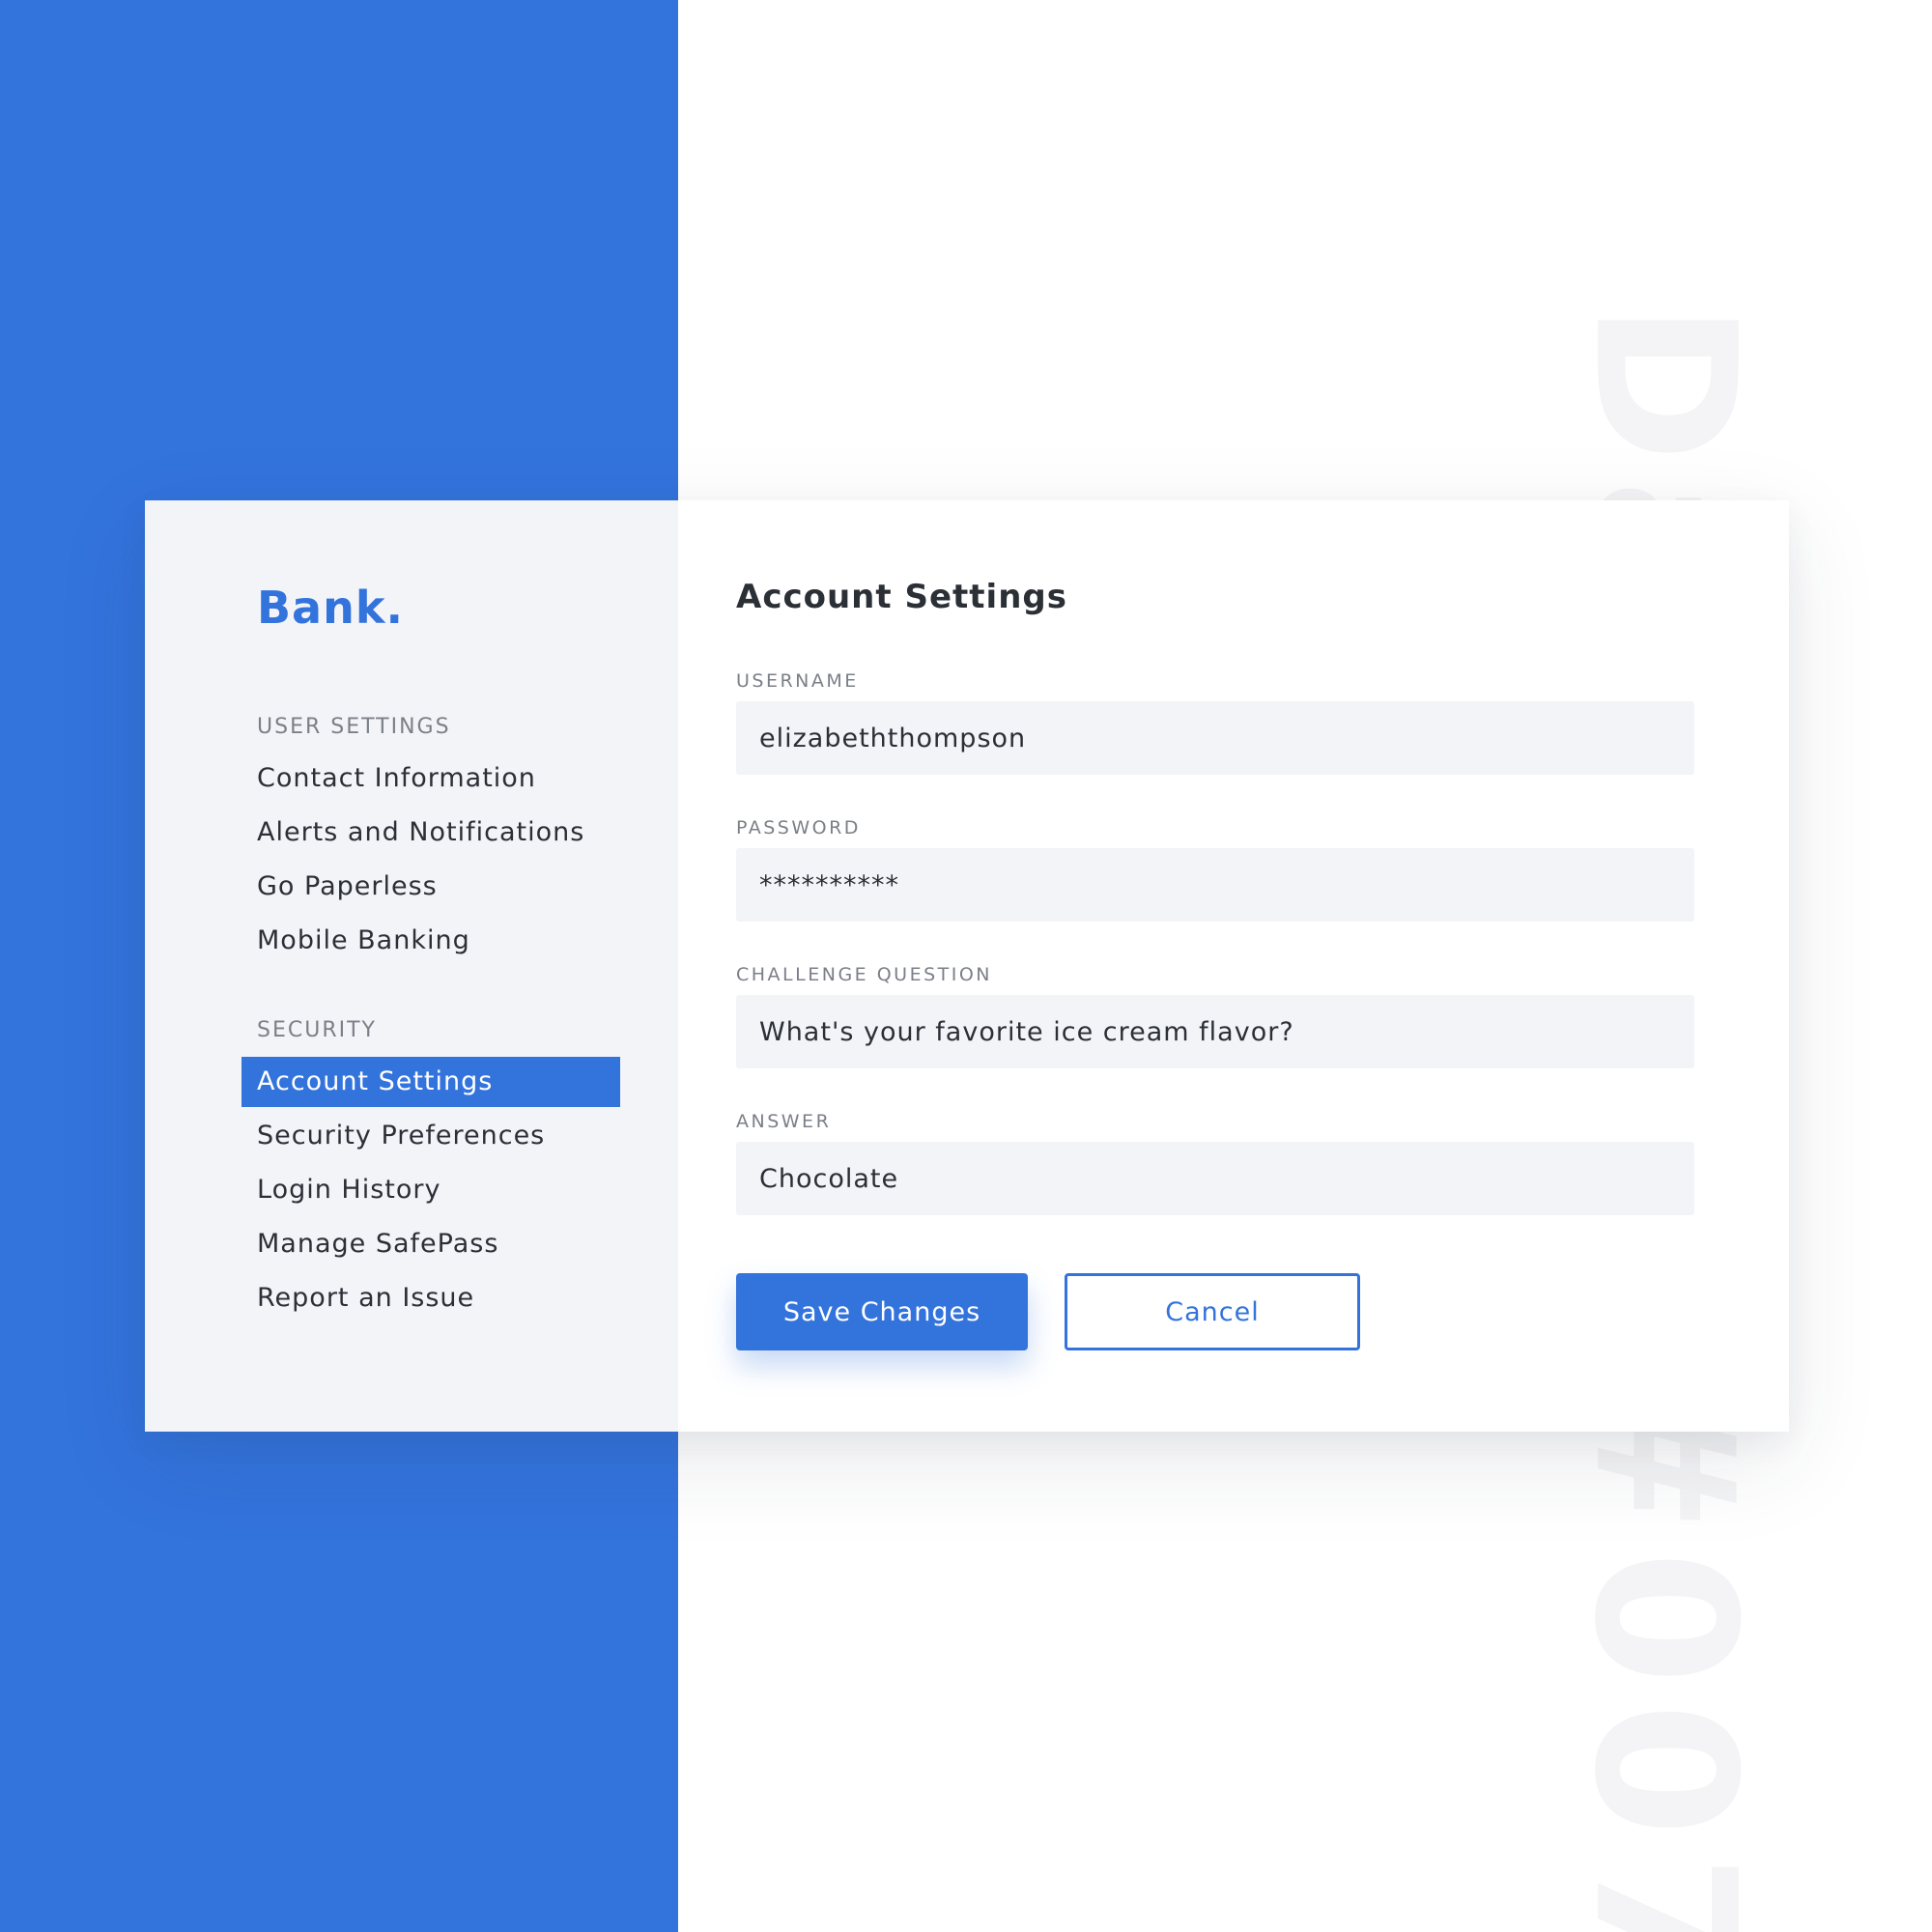 This screenshot has height=1932, width=1932. Describe the element at coordinates (1215, 738) in the screenshot. I see `username-field` at that location.